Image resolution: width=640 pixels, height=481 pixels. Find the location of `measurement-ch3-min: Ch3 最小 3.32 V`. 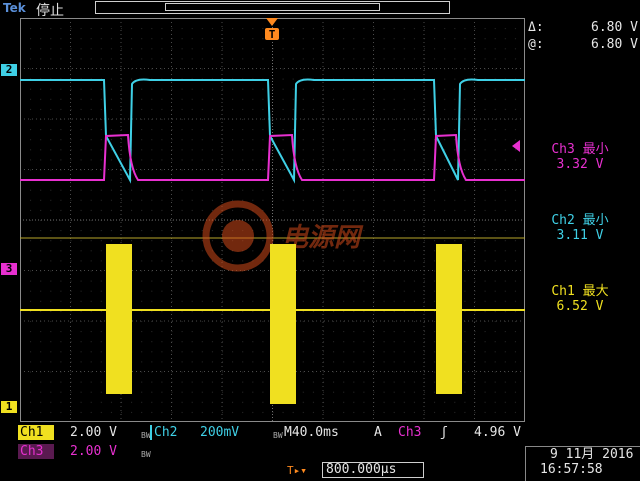

measurement-ch3-min: Ch3 最小 3.32 V is located at coordinates (580, 157).